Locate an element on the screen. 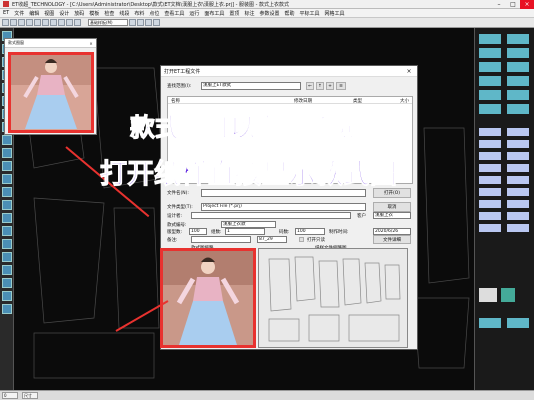  right-panel is located at coordinates (504, 209).